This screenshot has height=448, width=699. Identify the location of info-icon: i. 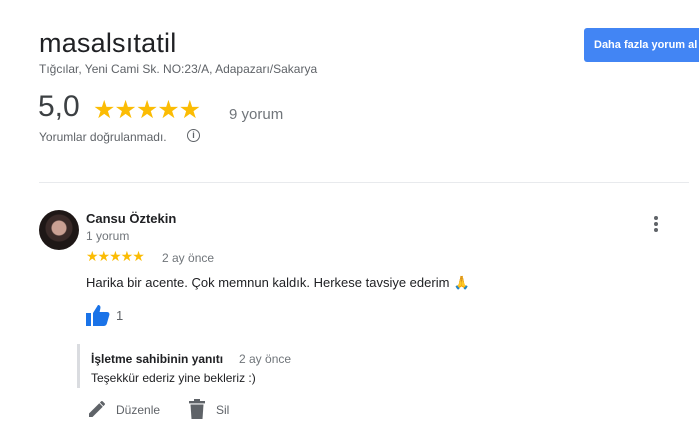
(193, 135).